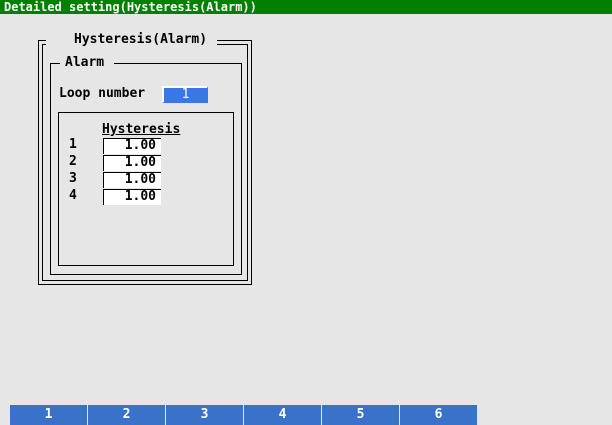  Describe the element at coordinates (132, 146) in the screenshot. I see `hysteresis-value-field-1: 1.00` at that location.